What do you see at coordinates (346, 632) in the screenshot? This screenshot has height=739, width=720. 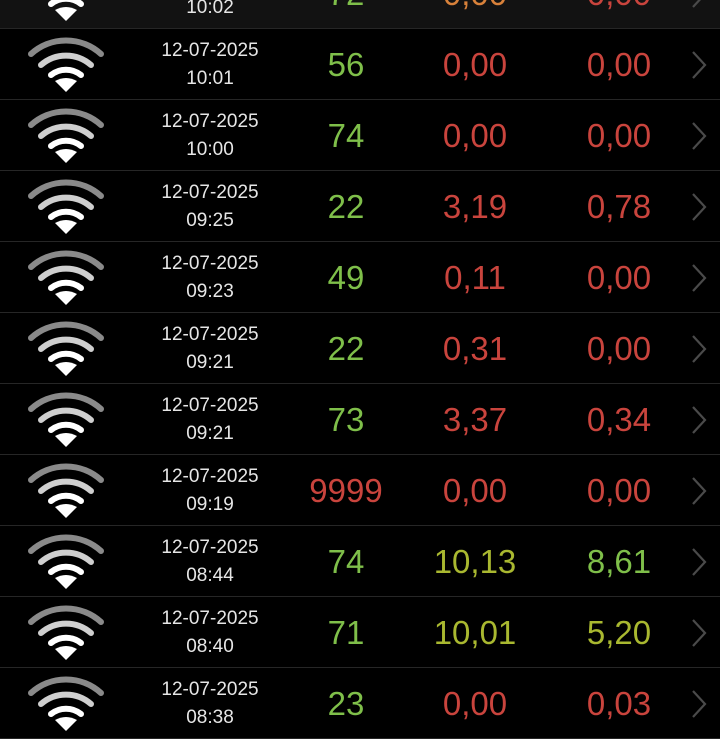 I see `row-ping: 71` at bounding box center [346, 632].